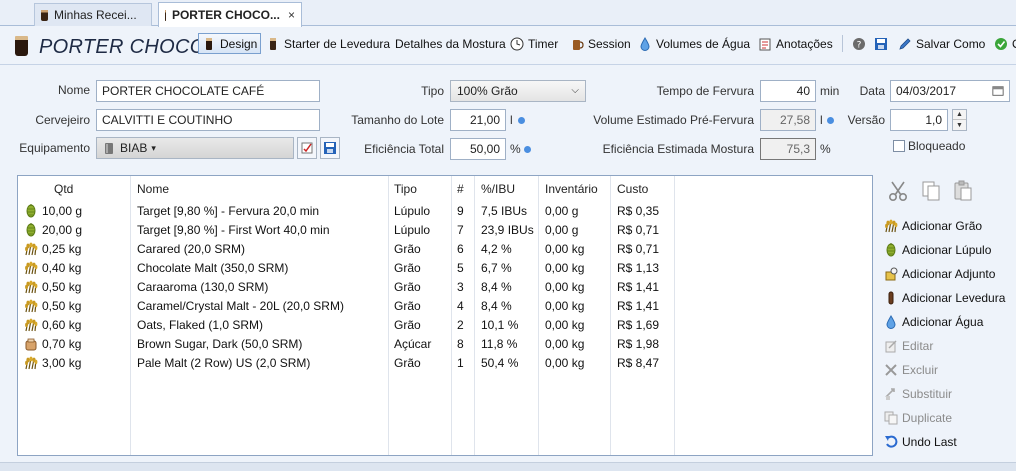  Describe the element at coordinates (899, 146) in the screenshot. I see `bloqueado-checkbox` at that location.